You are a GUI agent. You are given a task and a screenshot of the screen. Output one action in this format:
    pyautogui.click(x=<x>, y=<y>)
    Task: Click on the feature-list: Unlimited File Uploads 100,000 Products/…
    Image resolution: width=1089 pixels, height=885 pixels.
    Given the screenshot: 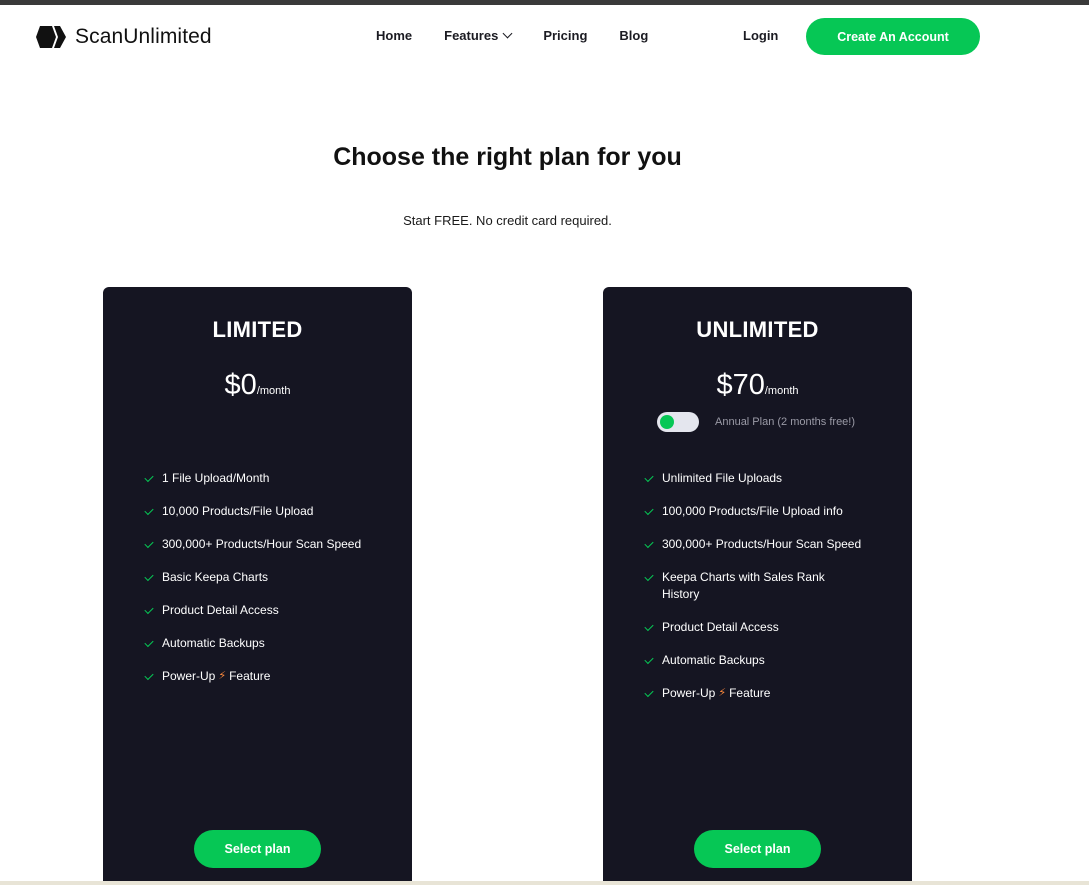 What is the action you would take?
    pyautogui.click(x=754, y=594)
    